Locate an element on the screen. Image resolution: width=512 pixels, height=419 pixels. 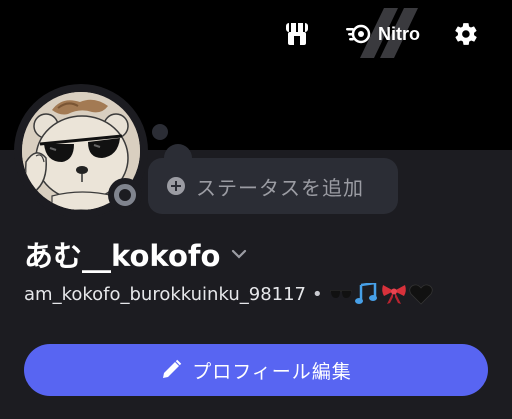
music-notes-icon is located at coordinates (365, 293).